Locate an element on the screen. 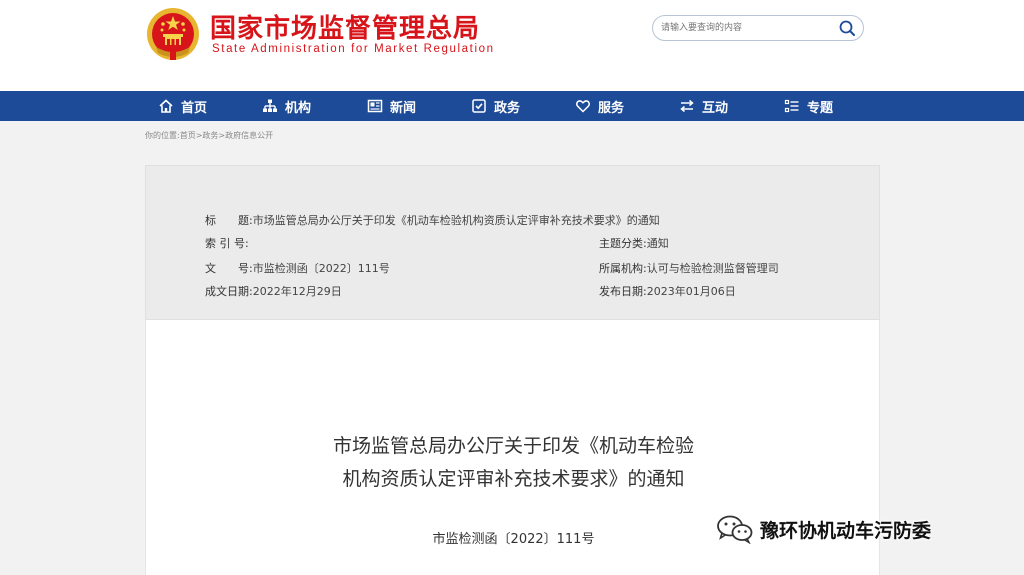  search-box is located at coordinates (758, 28).